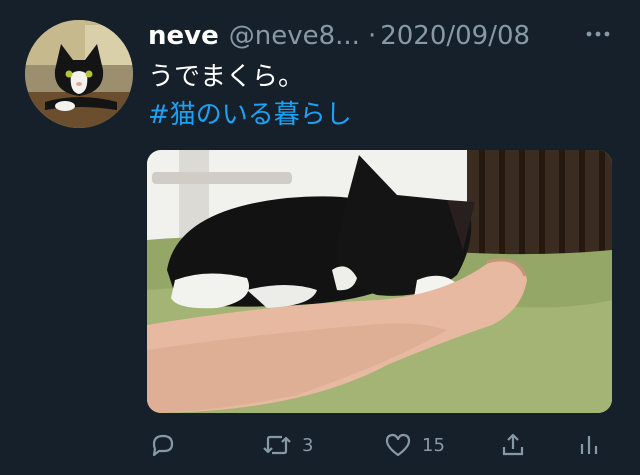 The width and height of the screenshot is (640, 475). I want to click on like-count: 15, so click(433, 445).